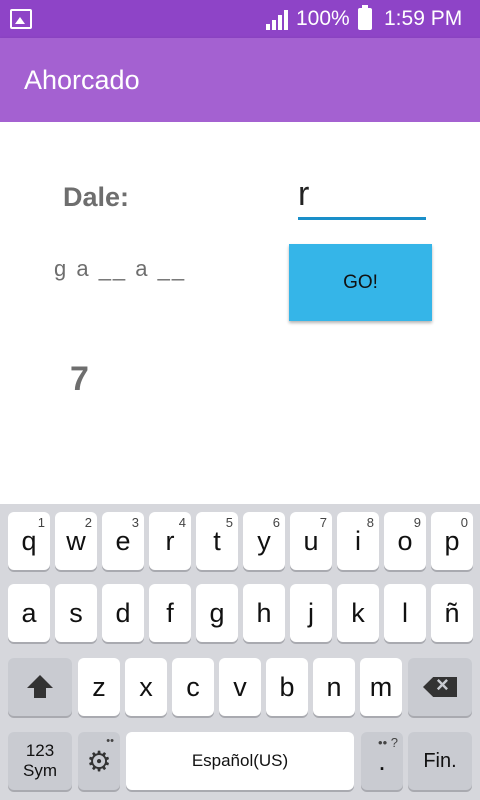 This screenshot has height=800, width=480. What do you see at coordinates (40, 761) in the screenshot?
I see `symbols-key: 123 Sym` at bounding box center [40, 761].